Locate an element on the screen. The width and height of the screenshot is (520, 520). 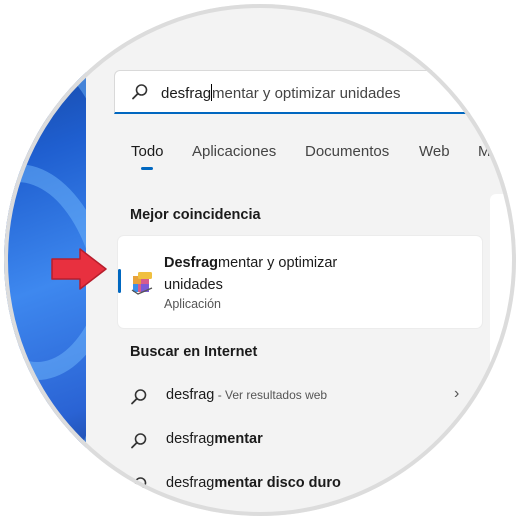
tab-web: Web is located at coordinates (434, 151).